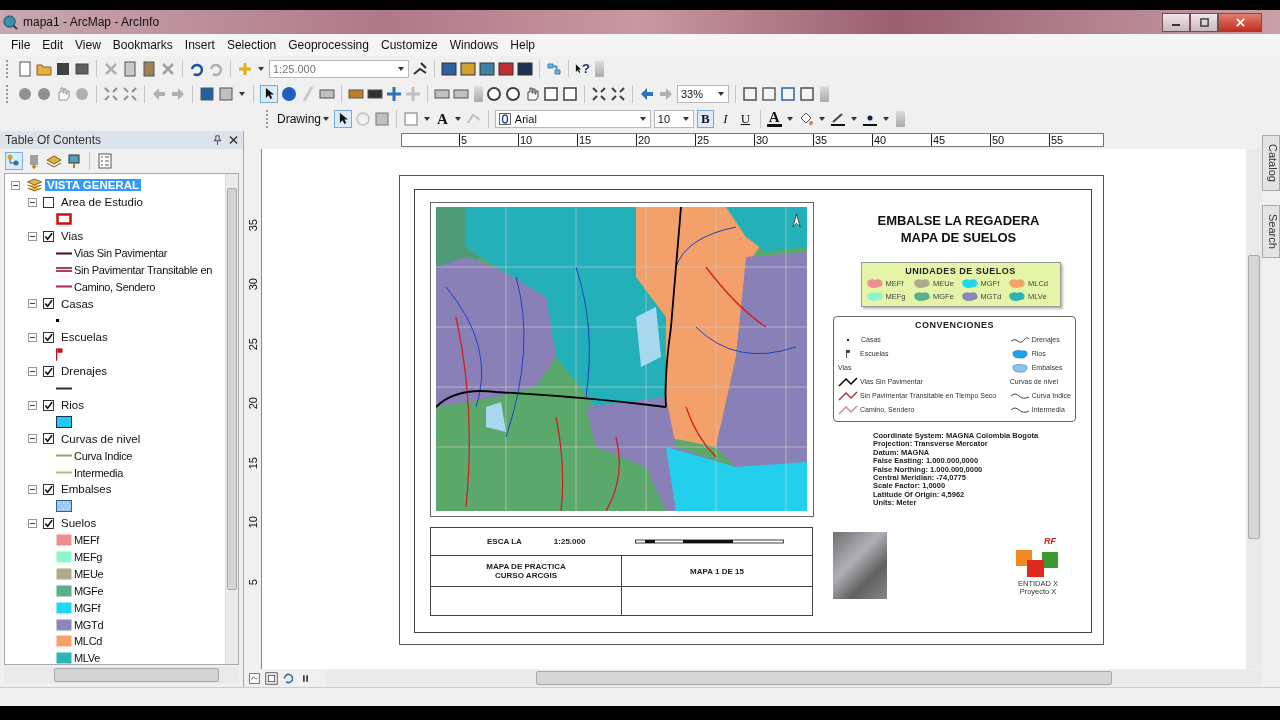  I want to click on ruler-label: 55, so click(1078, 140).